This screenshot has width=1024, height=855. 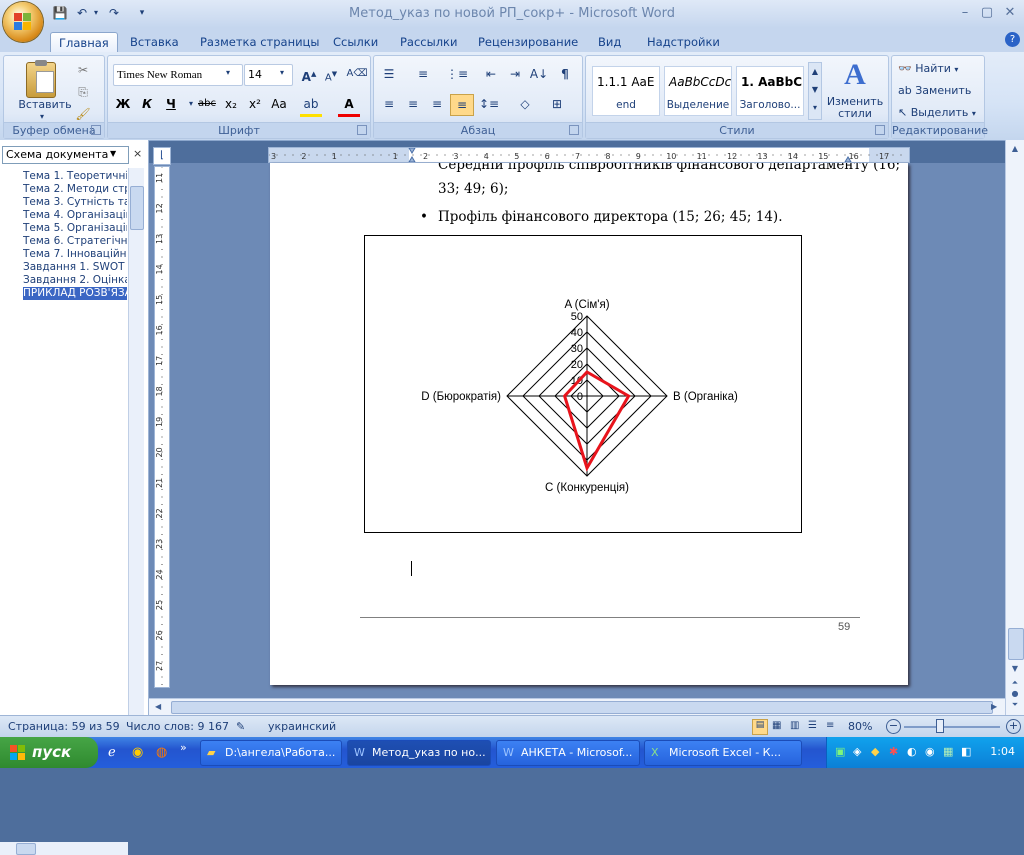 I want to click on horizontal-scrollbar: ◀ ▶, so click(x=577, y=707).